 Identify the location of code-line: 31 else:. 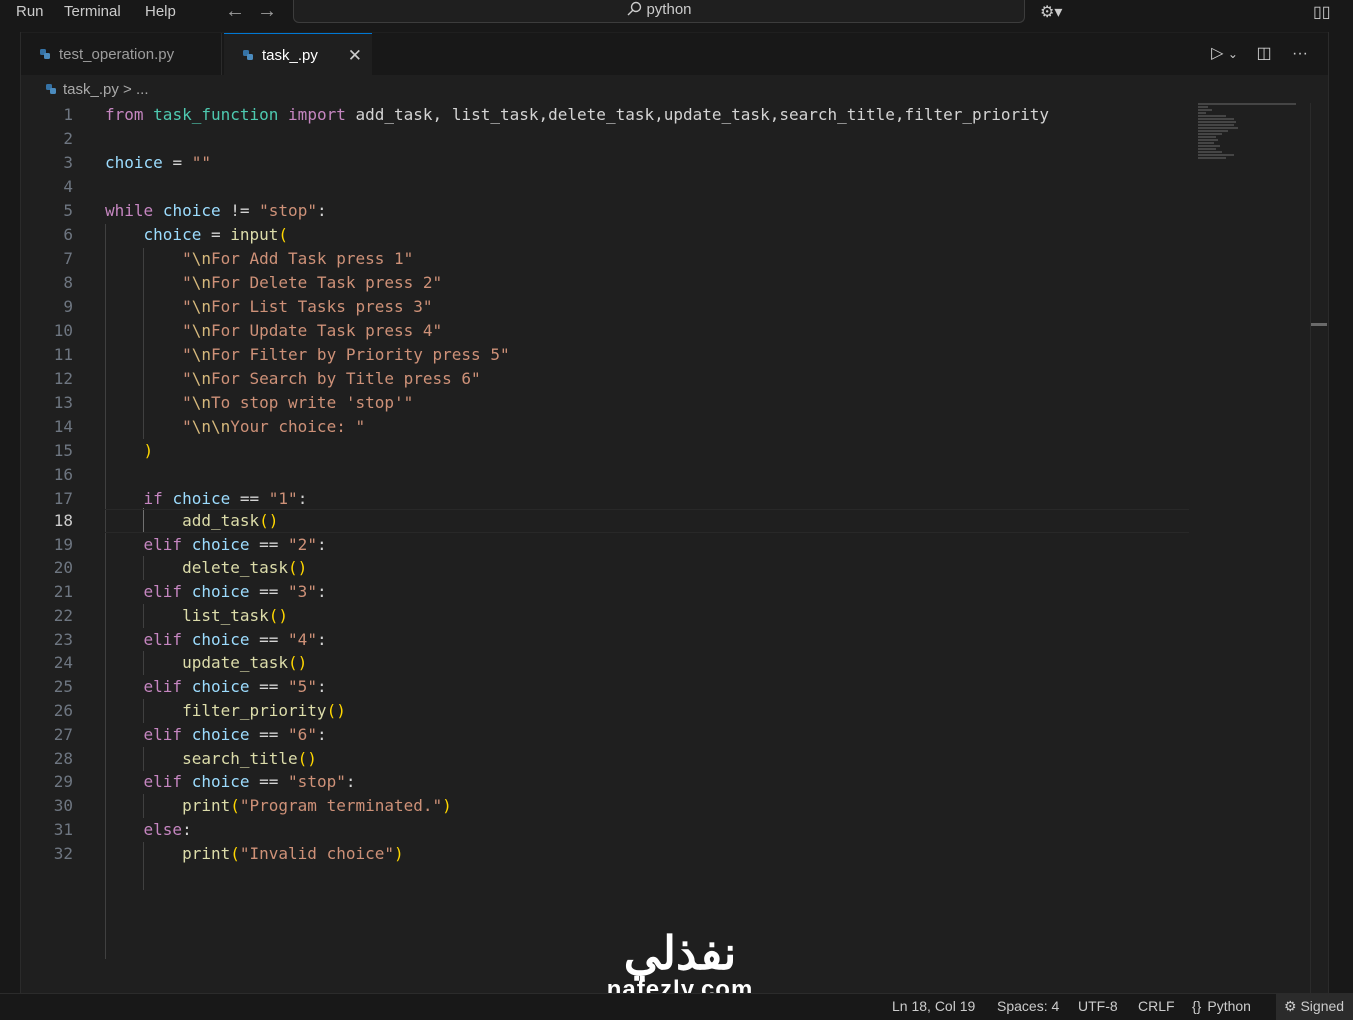
(606, 830).